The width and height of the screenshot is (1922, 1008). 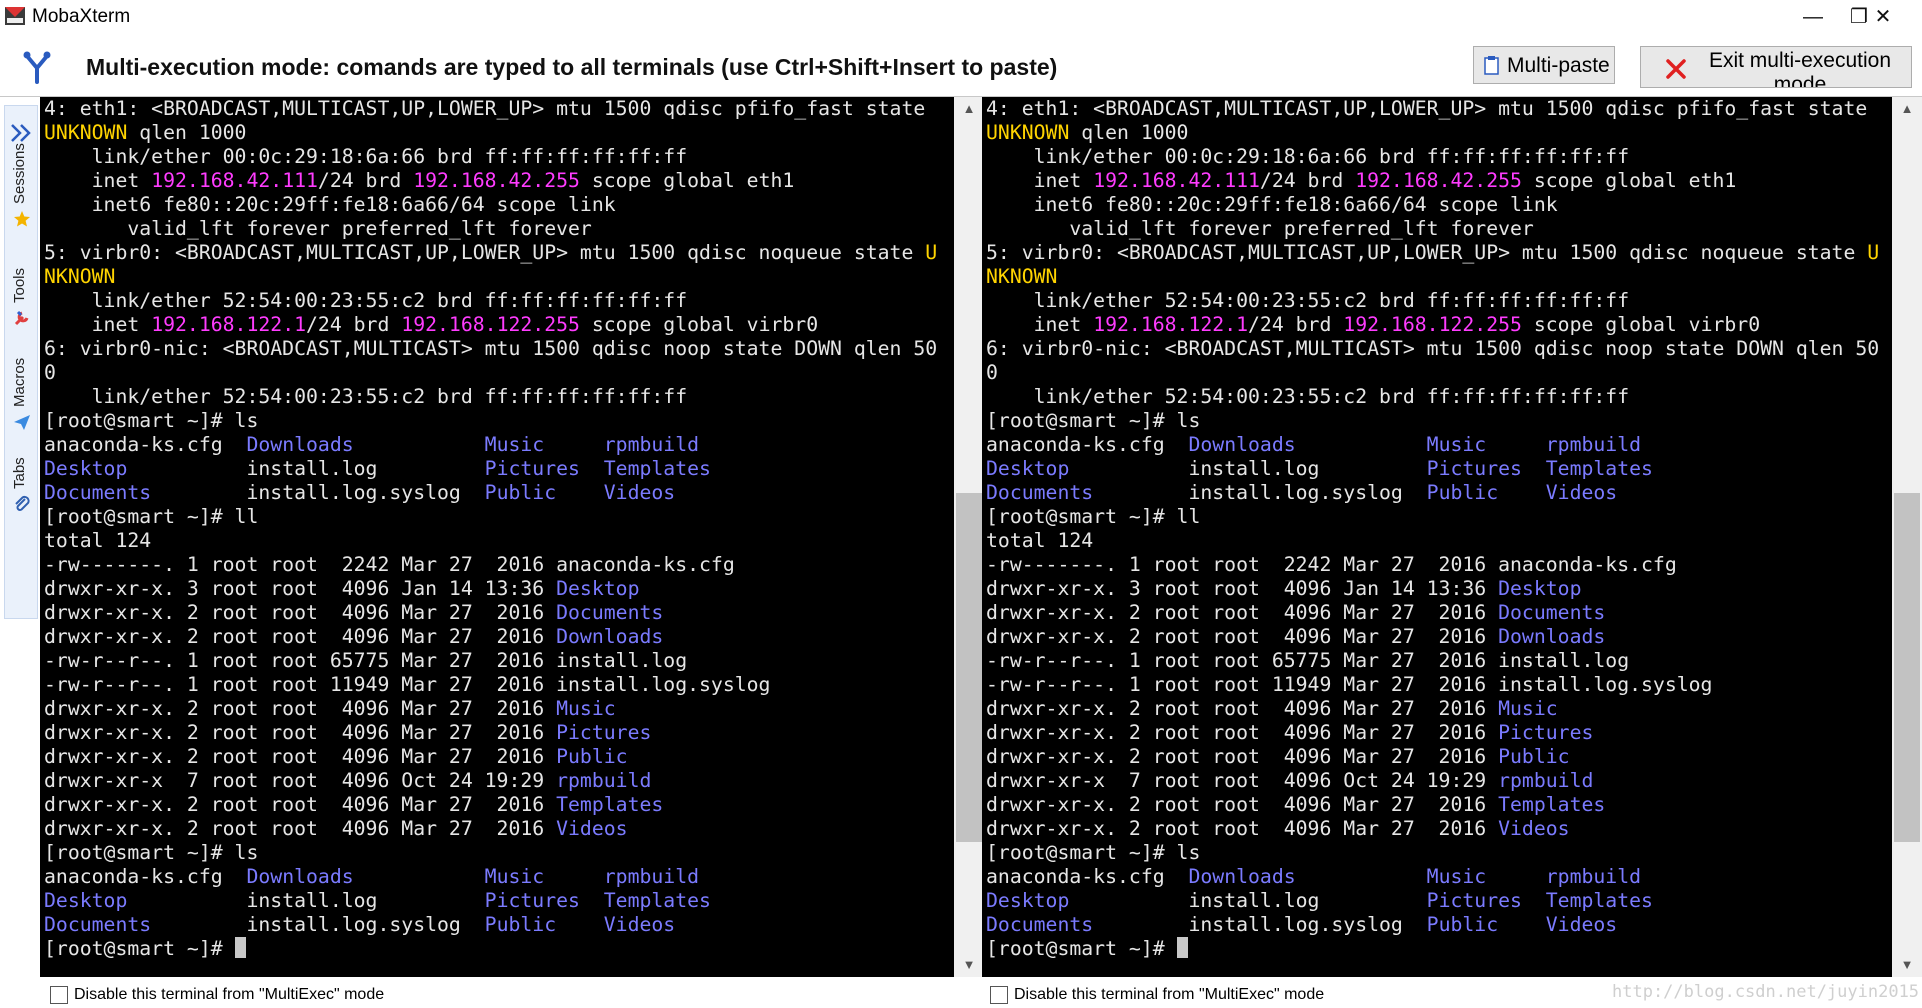 I want to click on multi-paste-label: Multi-paste, so click(x=1558, y=65).